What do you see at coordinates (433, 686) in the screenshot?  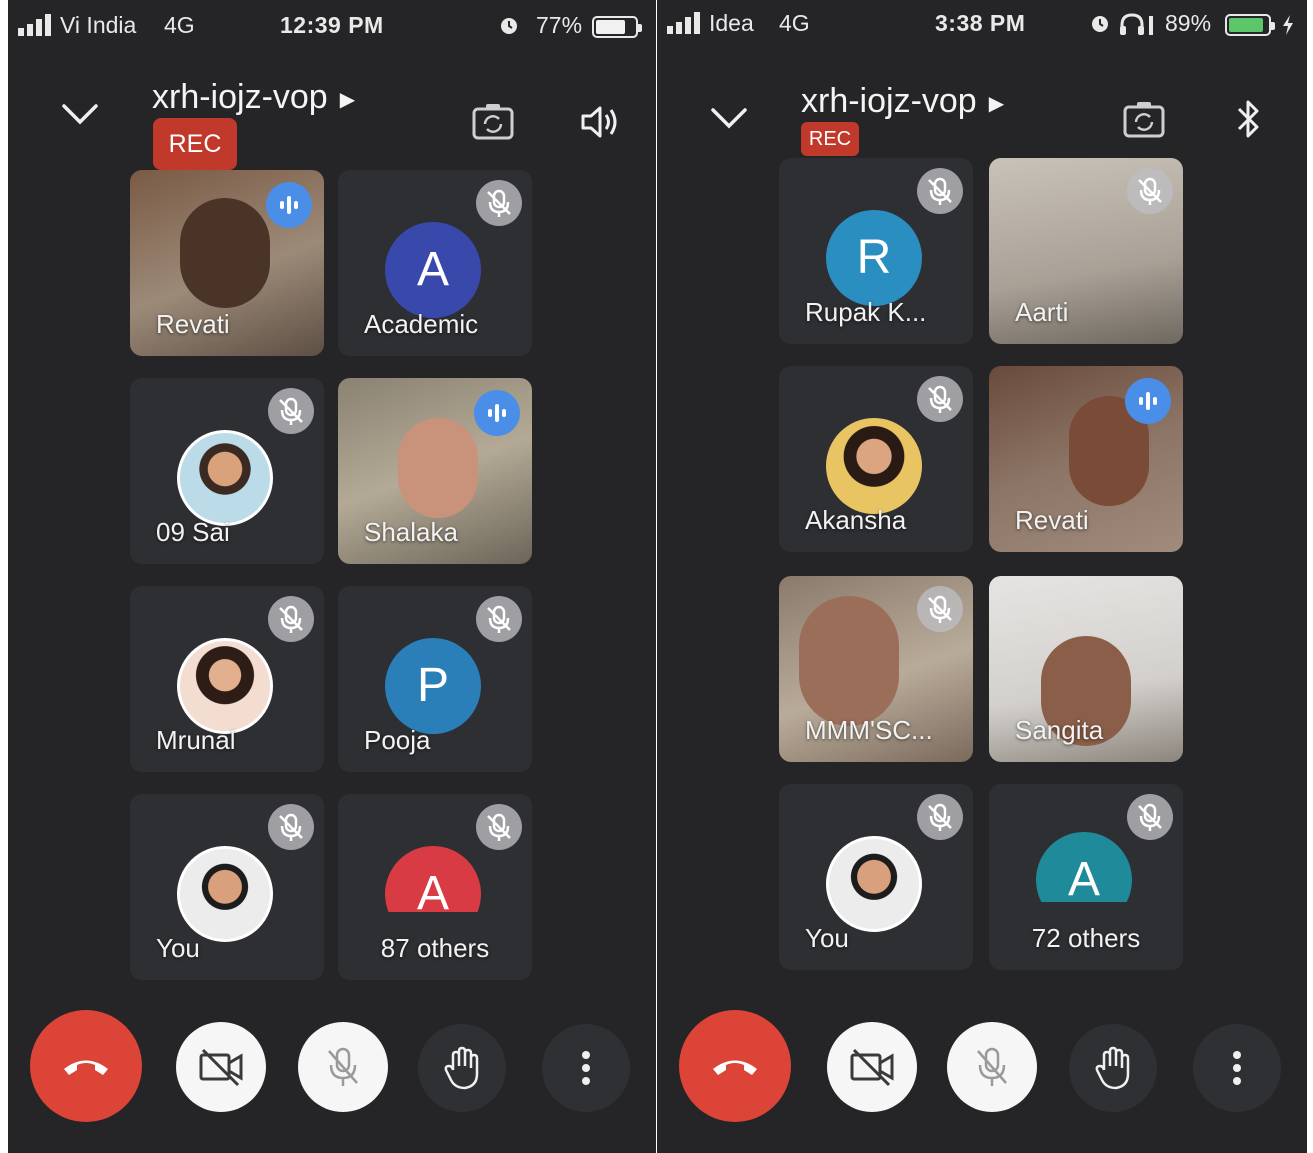 I see `avatar: P` at bounding box center [433, 686].